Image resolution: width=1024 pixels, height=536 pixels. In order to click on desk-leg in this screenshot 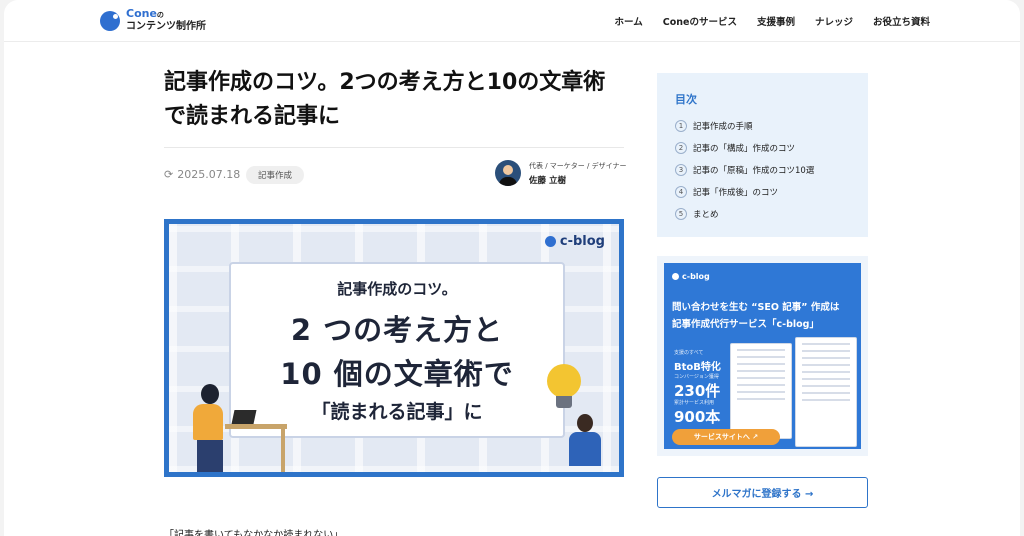, I will do `click(283, 450)`.